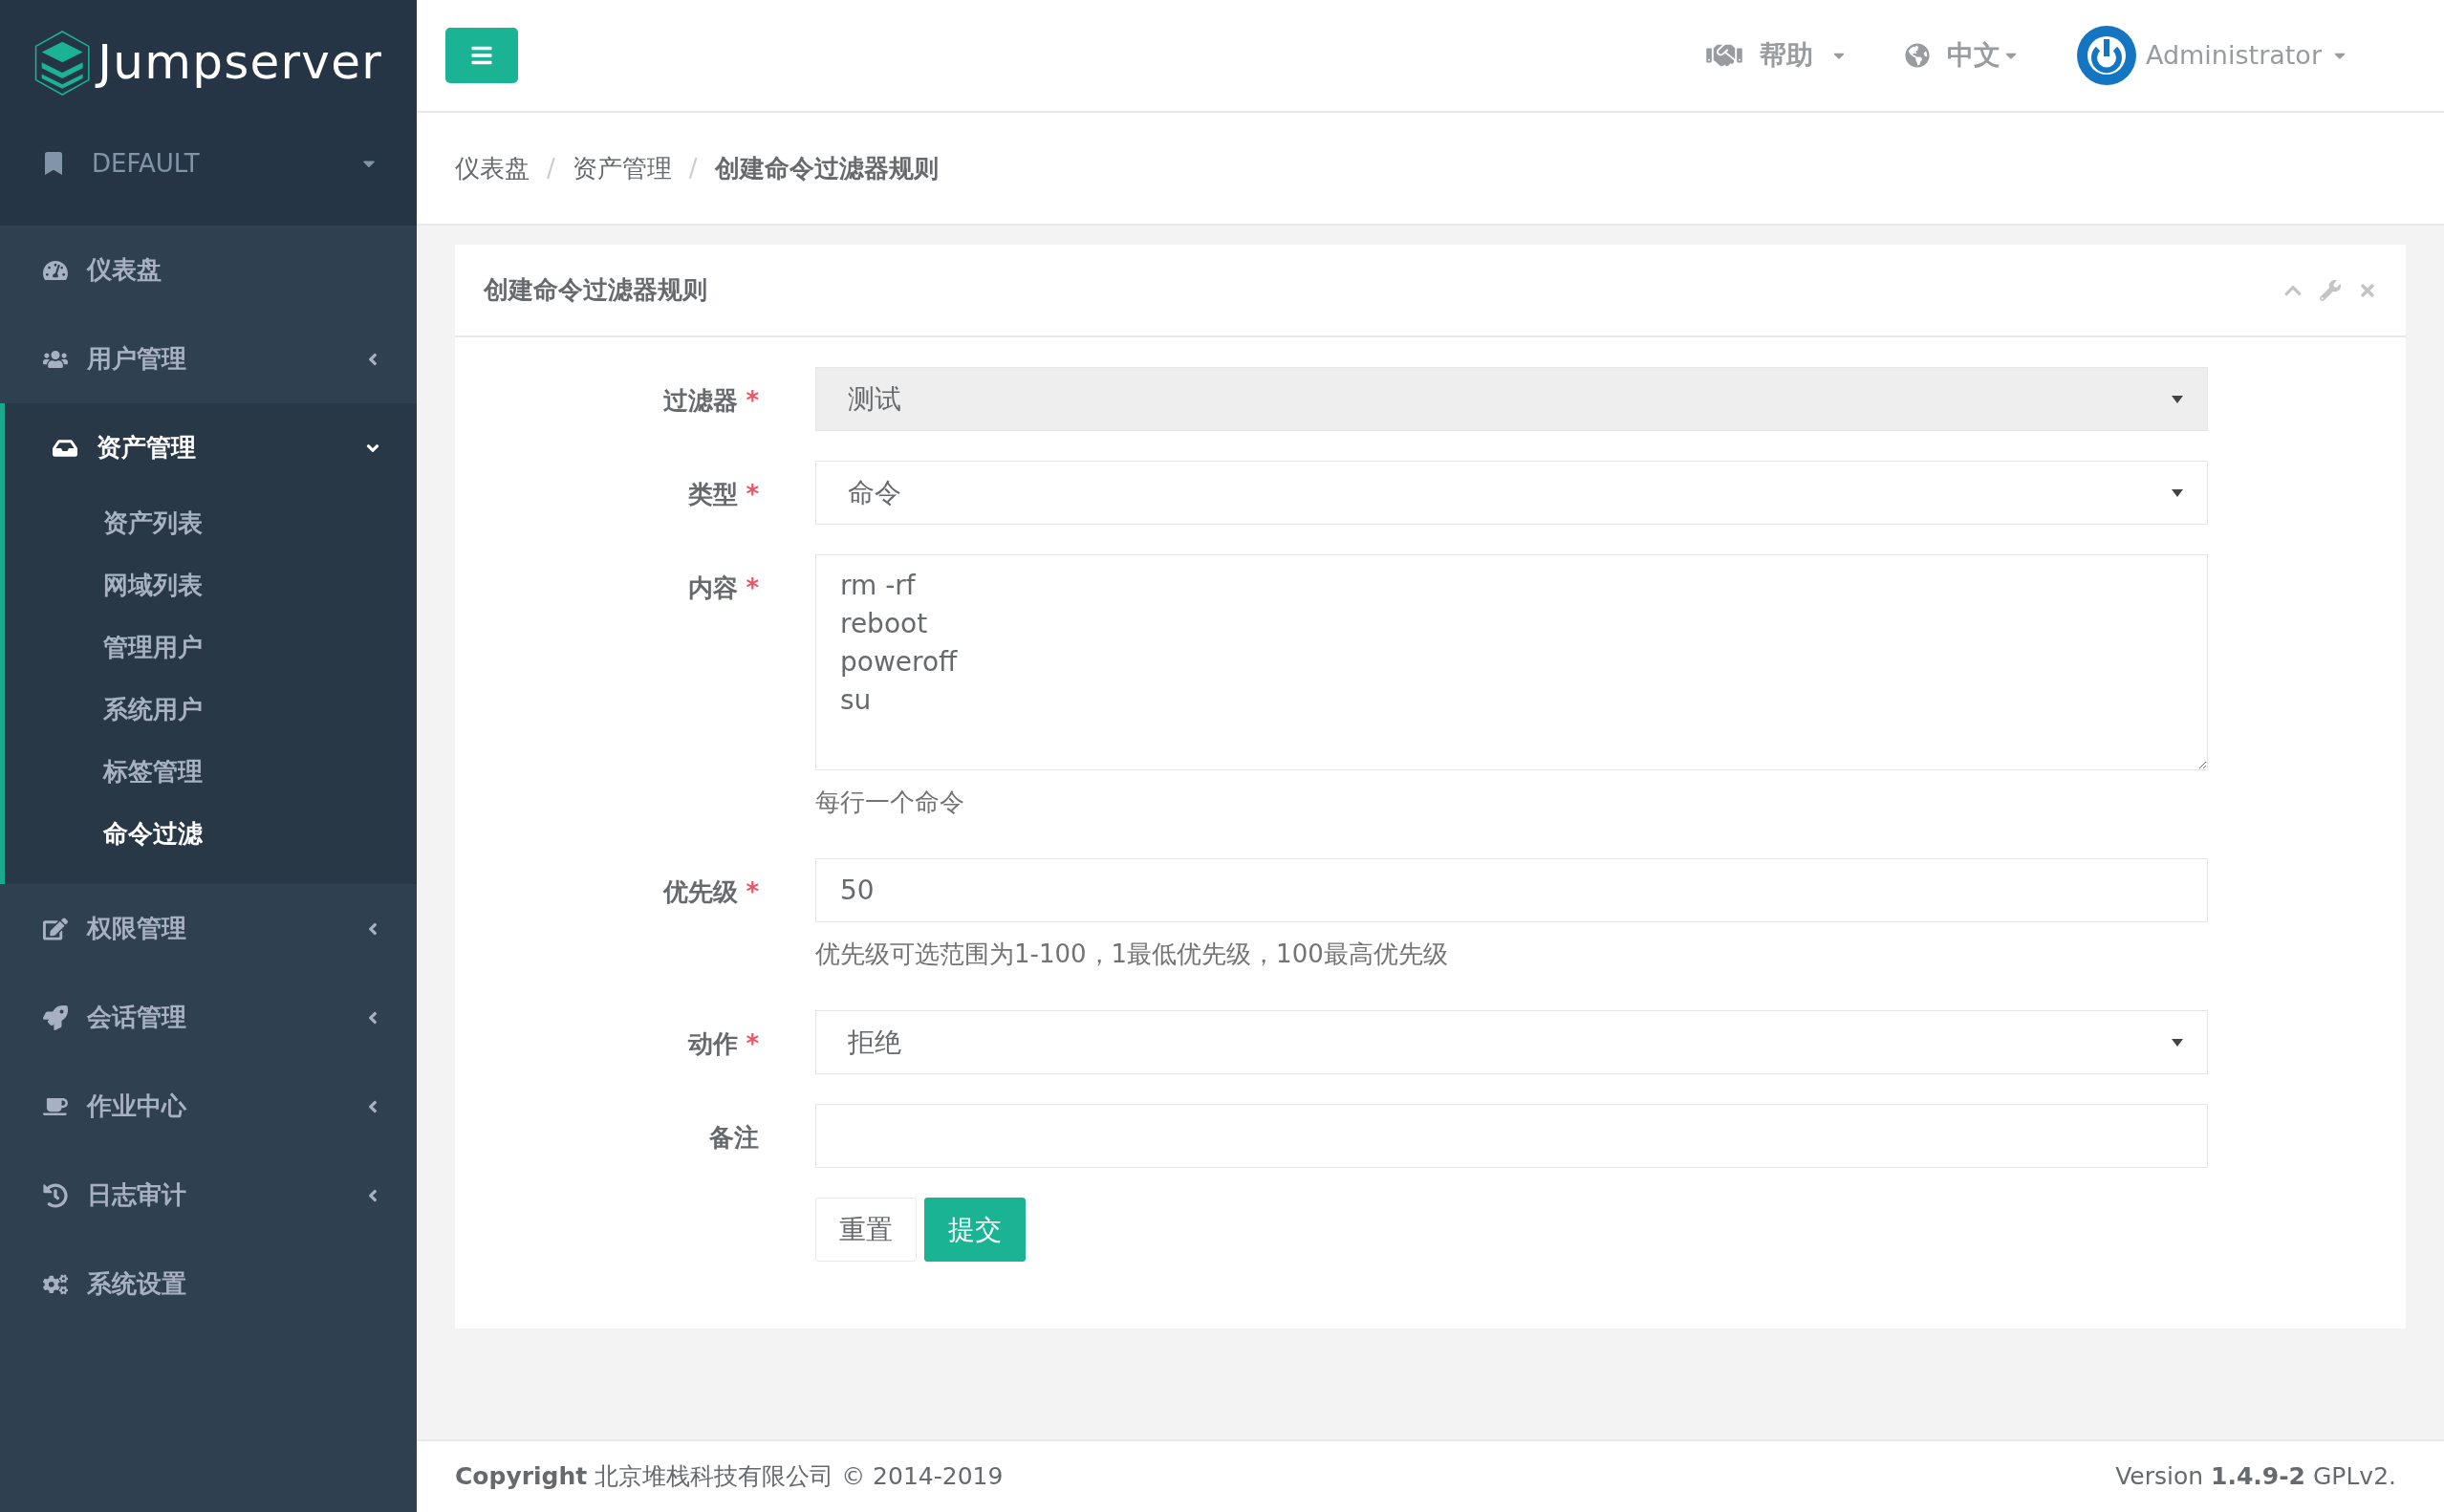 The image size is (2444, 1512). What do you see at coordinates (1511, 493) in the screenshot?
I see `select-field: 命令` at bounding box center [1511, 493].